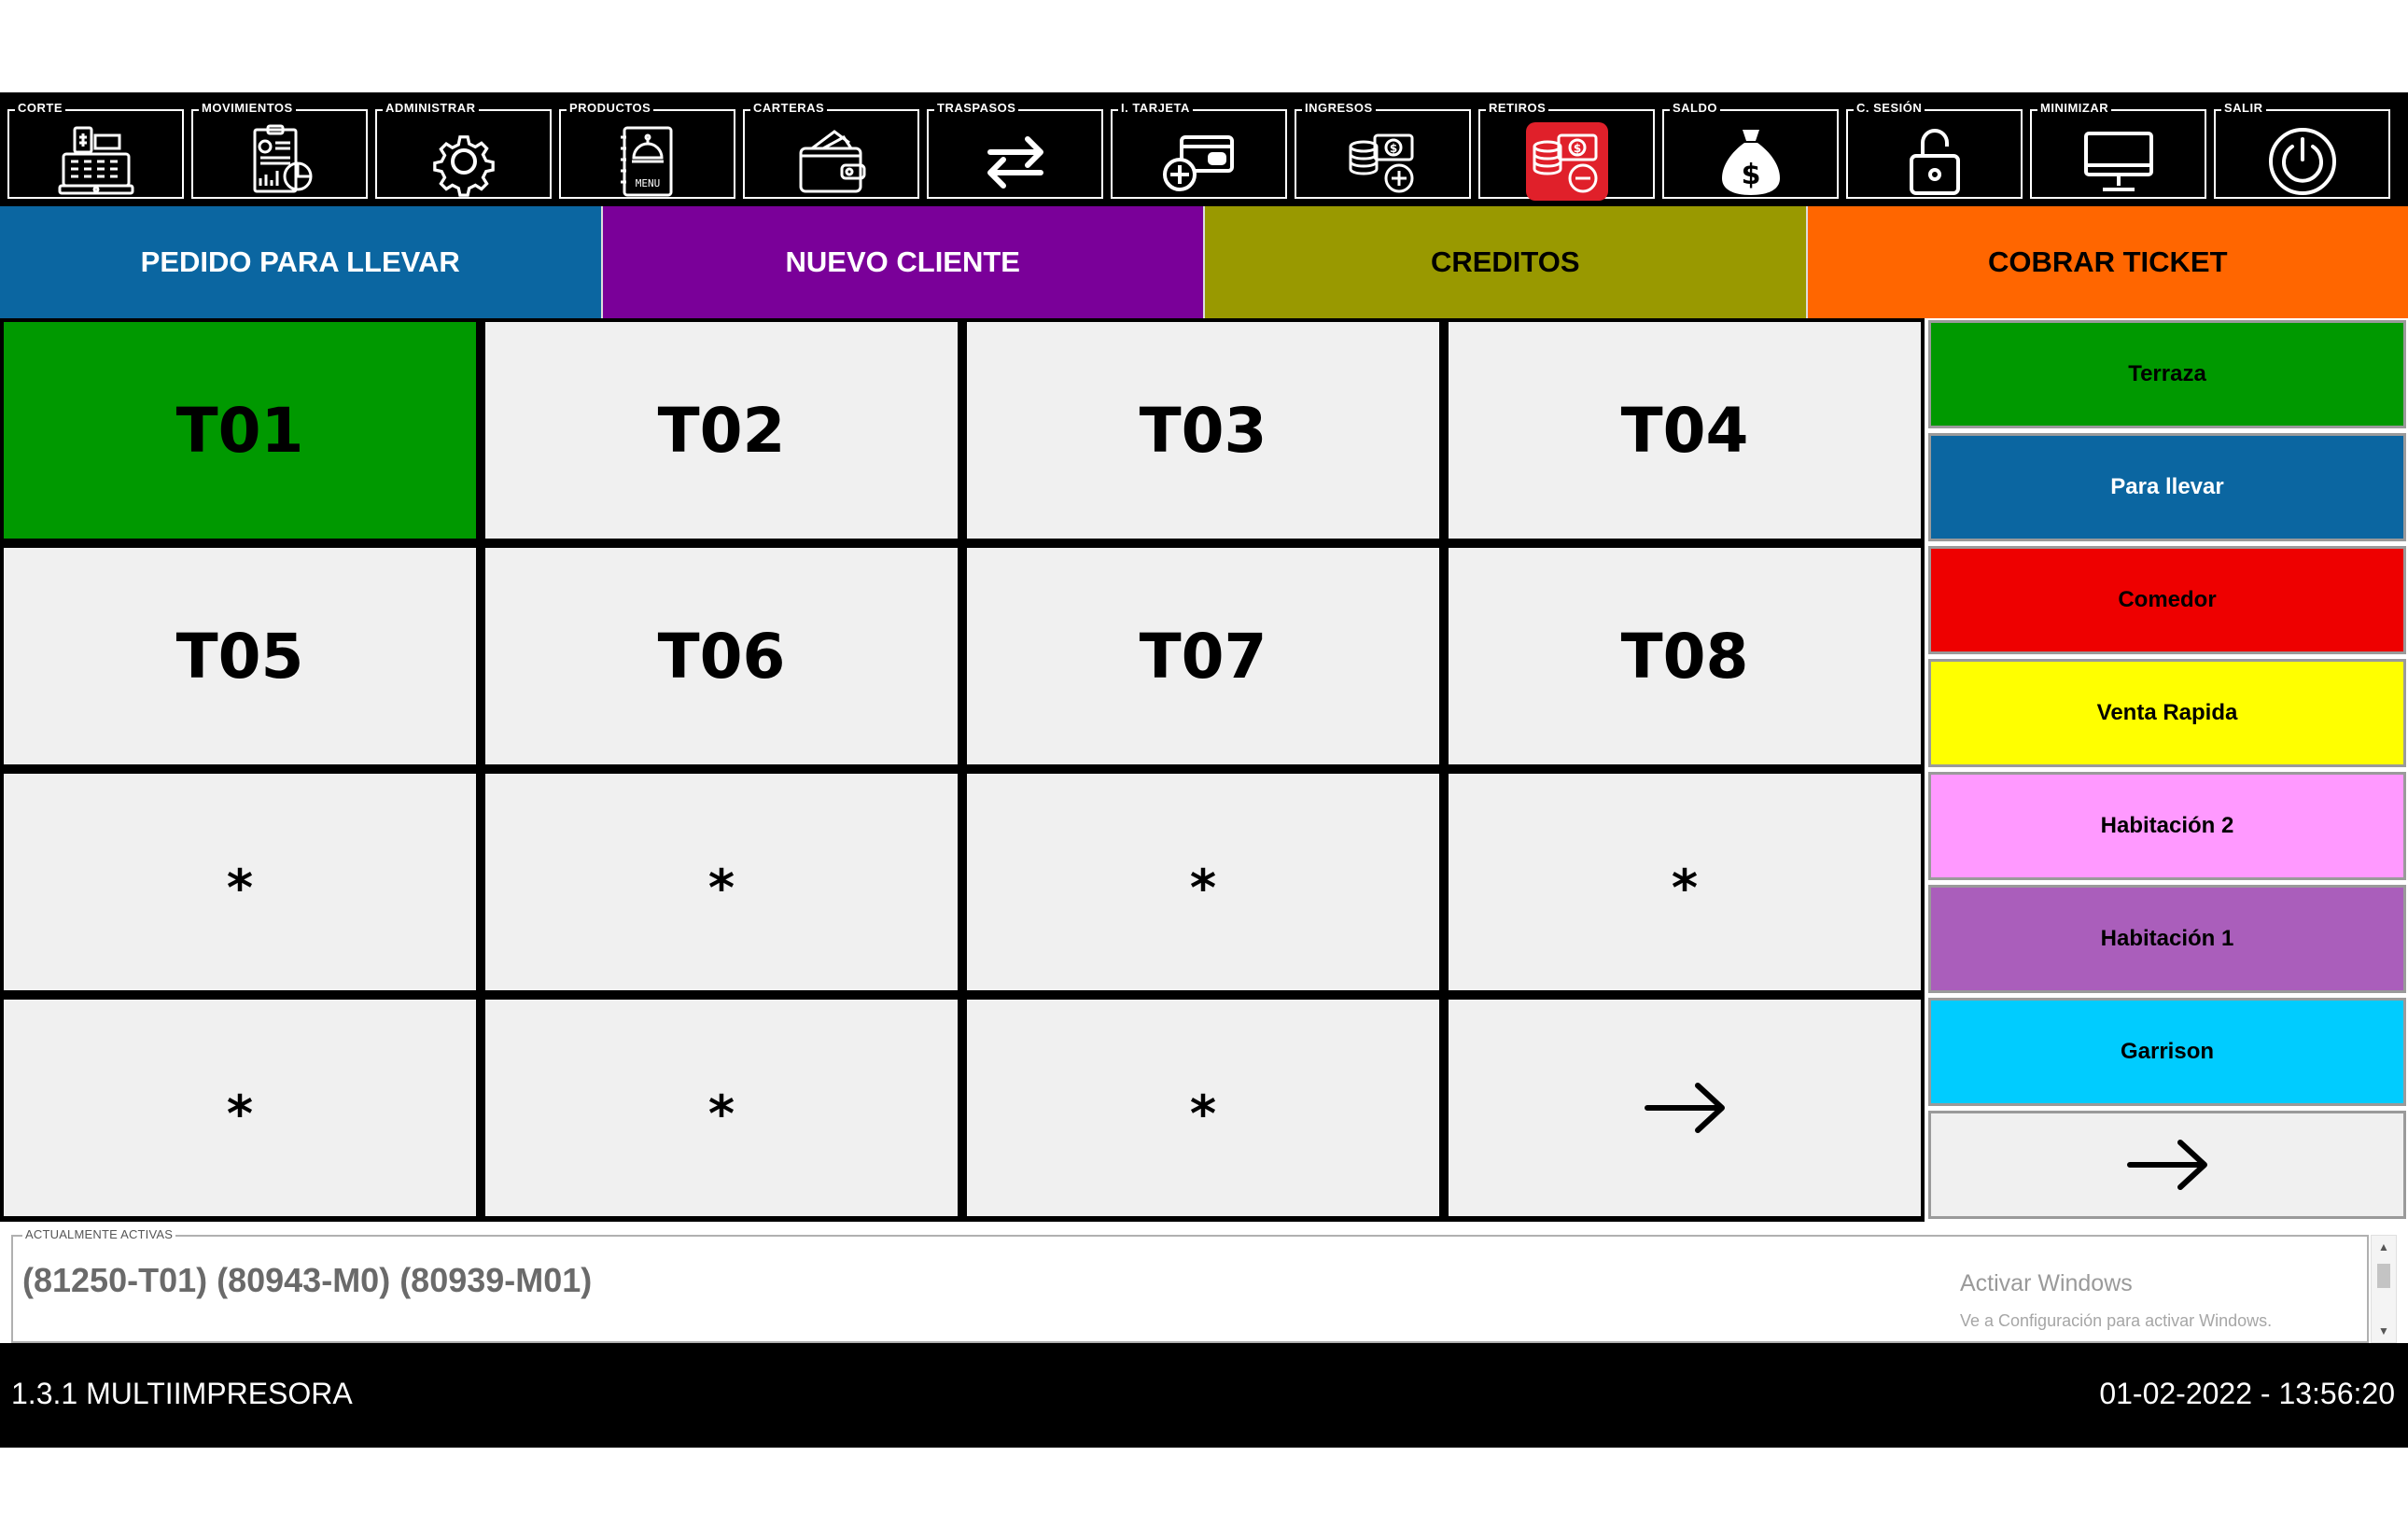 Image resolution: width=2408 pixels, height=1540 pixels. Describe the element at coordinates (1339, 108) in the screenshot. I see `toolbar-label: INGRESOS` at that location.